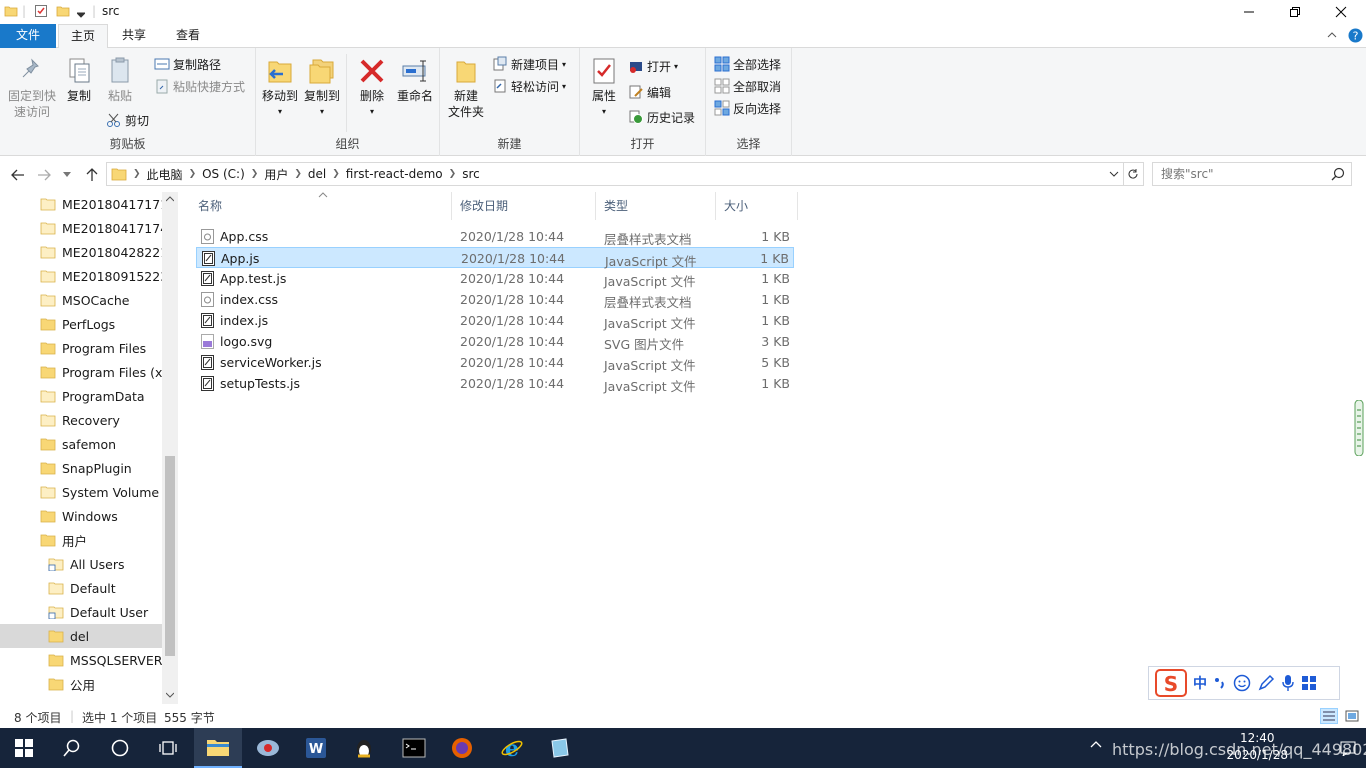 Image resolution: width=1366 pixels, height=768 pixels. Describe the element at coordinates (471, 174) in the screenshot. I see `breadcrumb-src: src` at that location.